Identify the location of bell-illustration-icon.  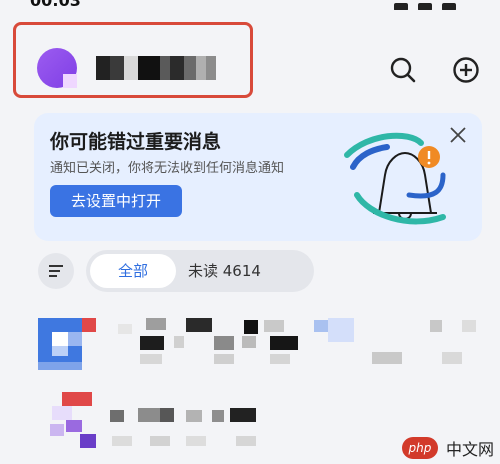
(398, 180).